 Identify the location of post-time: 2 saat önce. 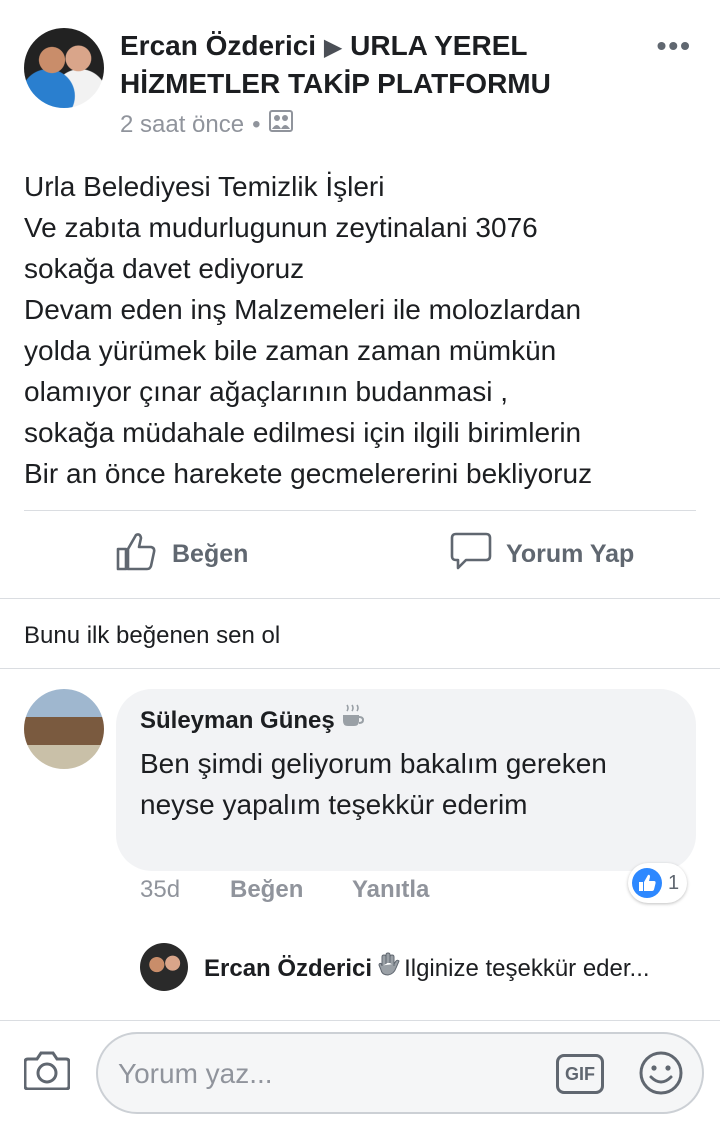
(182, 125).